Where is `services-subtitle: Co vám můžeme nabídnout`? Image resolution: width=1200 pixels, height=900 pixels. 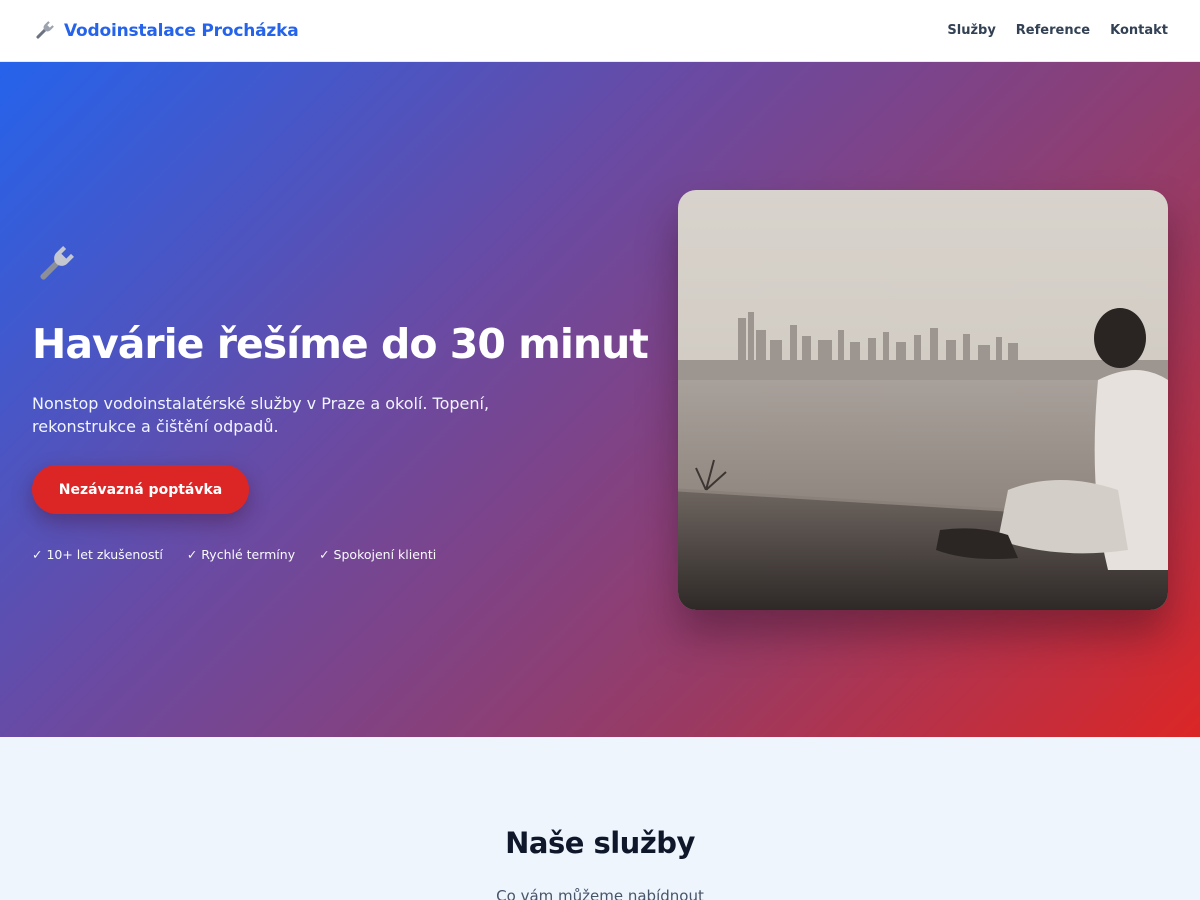 services-subtitle: Co vám můžeme nabídnout is located at coordinates (600, 893).